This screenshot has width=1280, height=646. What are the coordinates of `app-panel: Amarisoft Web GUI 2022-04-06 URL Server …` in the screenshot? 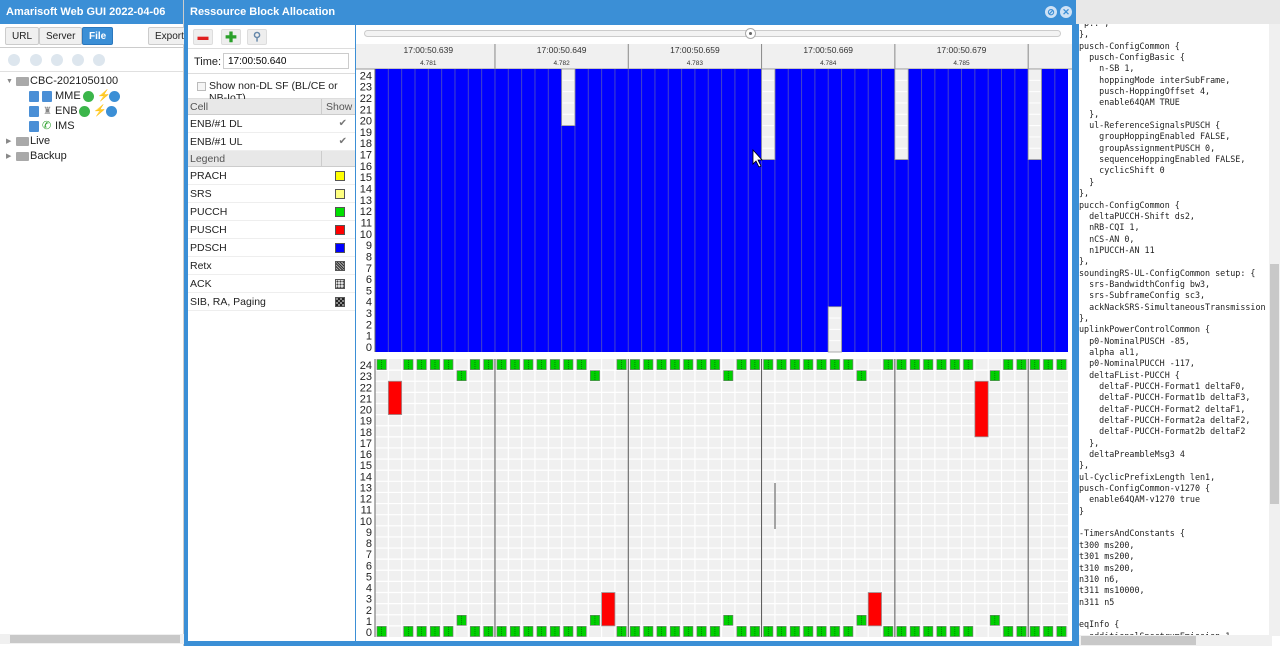 It's located at (95, 323).